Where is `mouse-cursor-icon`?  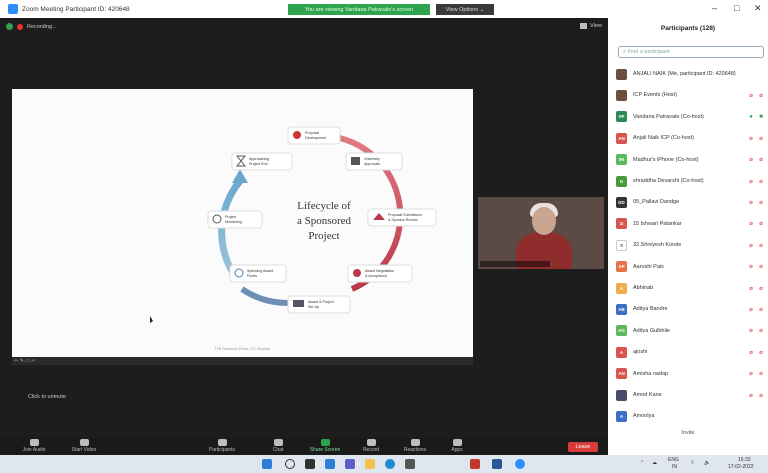
mouse-cursor-icon is located at coordinates (151, 319).